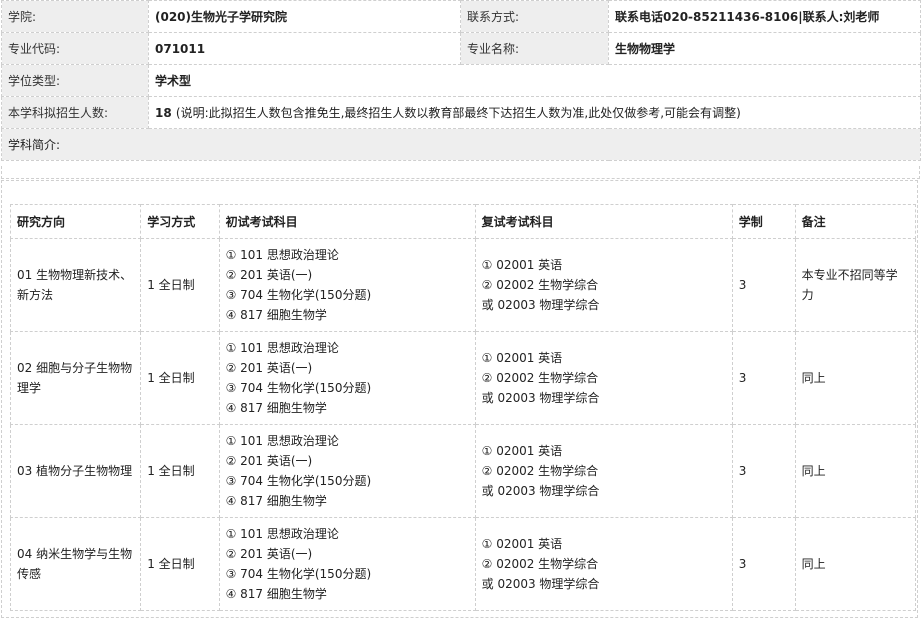 The image size is (923, 620). I want to click on enrollment-value: 18, so click(163, 113).